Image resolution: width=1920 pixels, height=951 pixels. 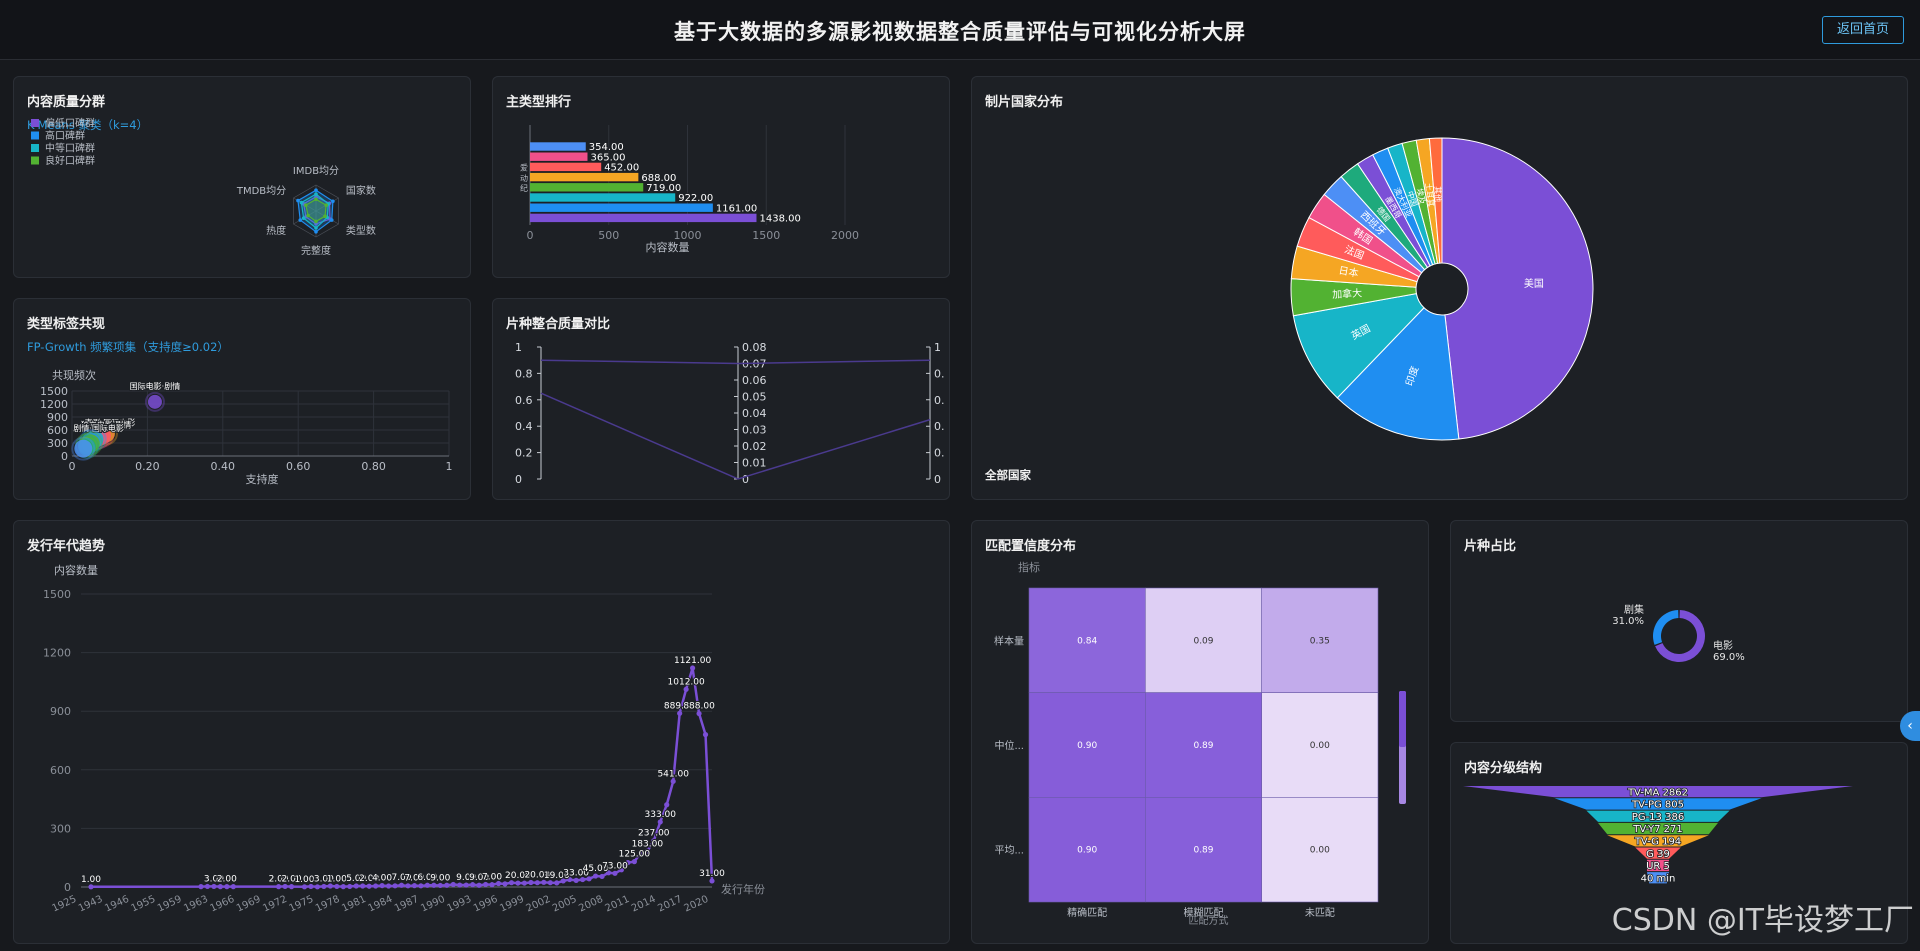 I want to click on y-tick-label: 0, so click(x=67, y=887).